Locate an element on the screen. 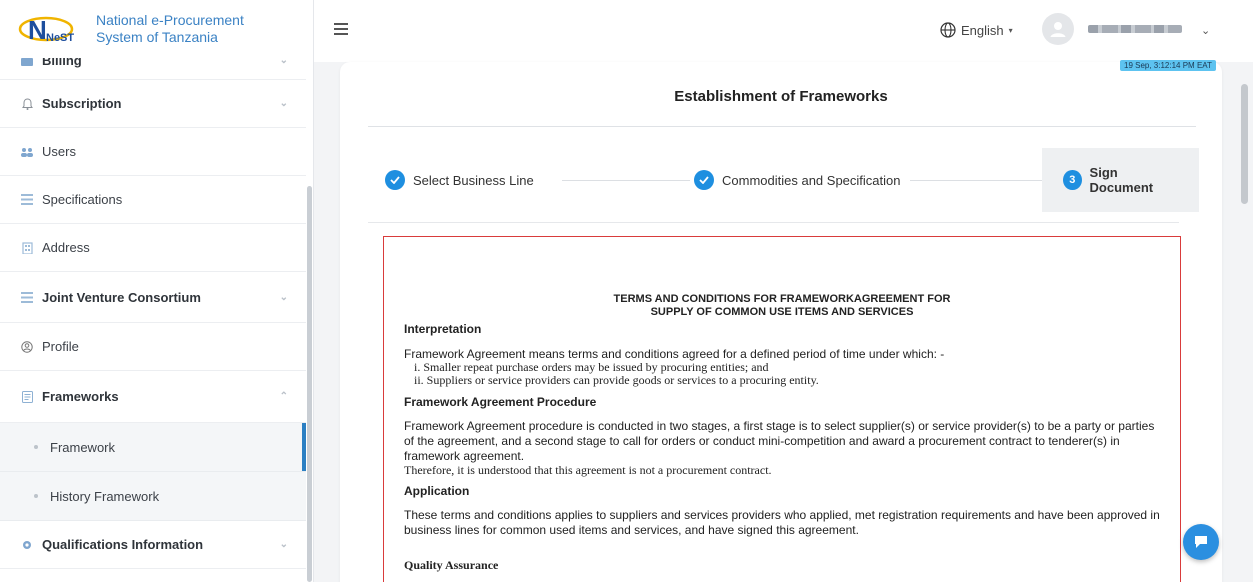 Image resolution: width=1253 pixels, height=582 pixels. step-commodities: Commodities and Specification is located at coordinates (797, 180).